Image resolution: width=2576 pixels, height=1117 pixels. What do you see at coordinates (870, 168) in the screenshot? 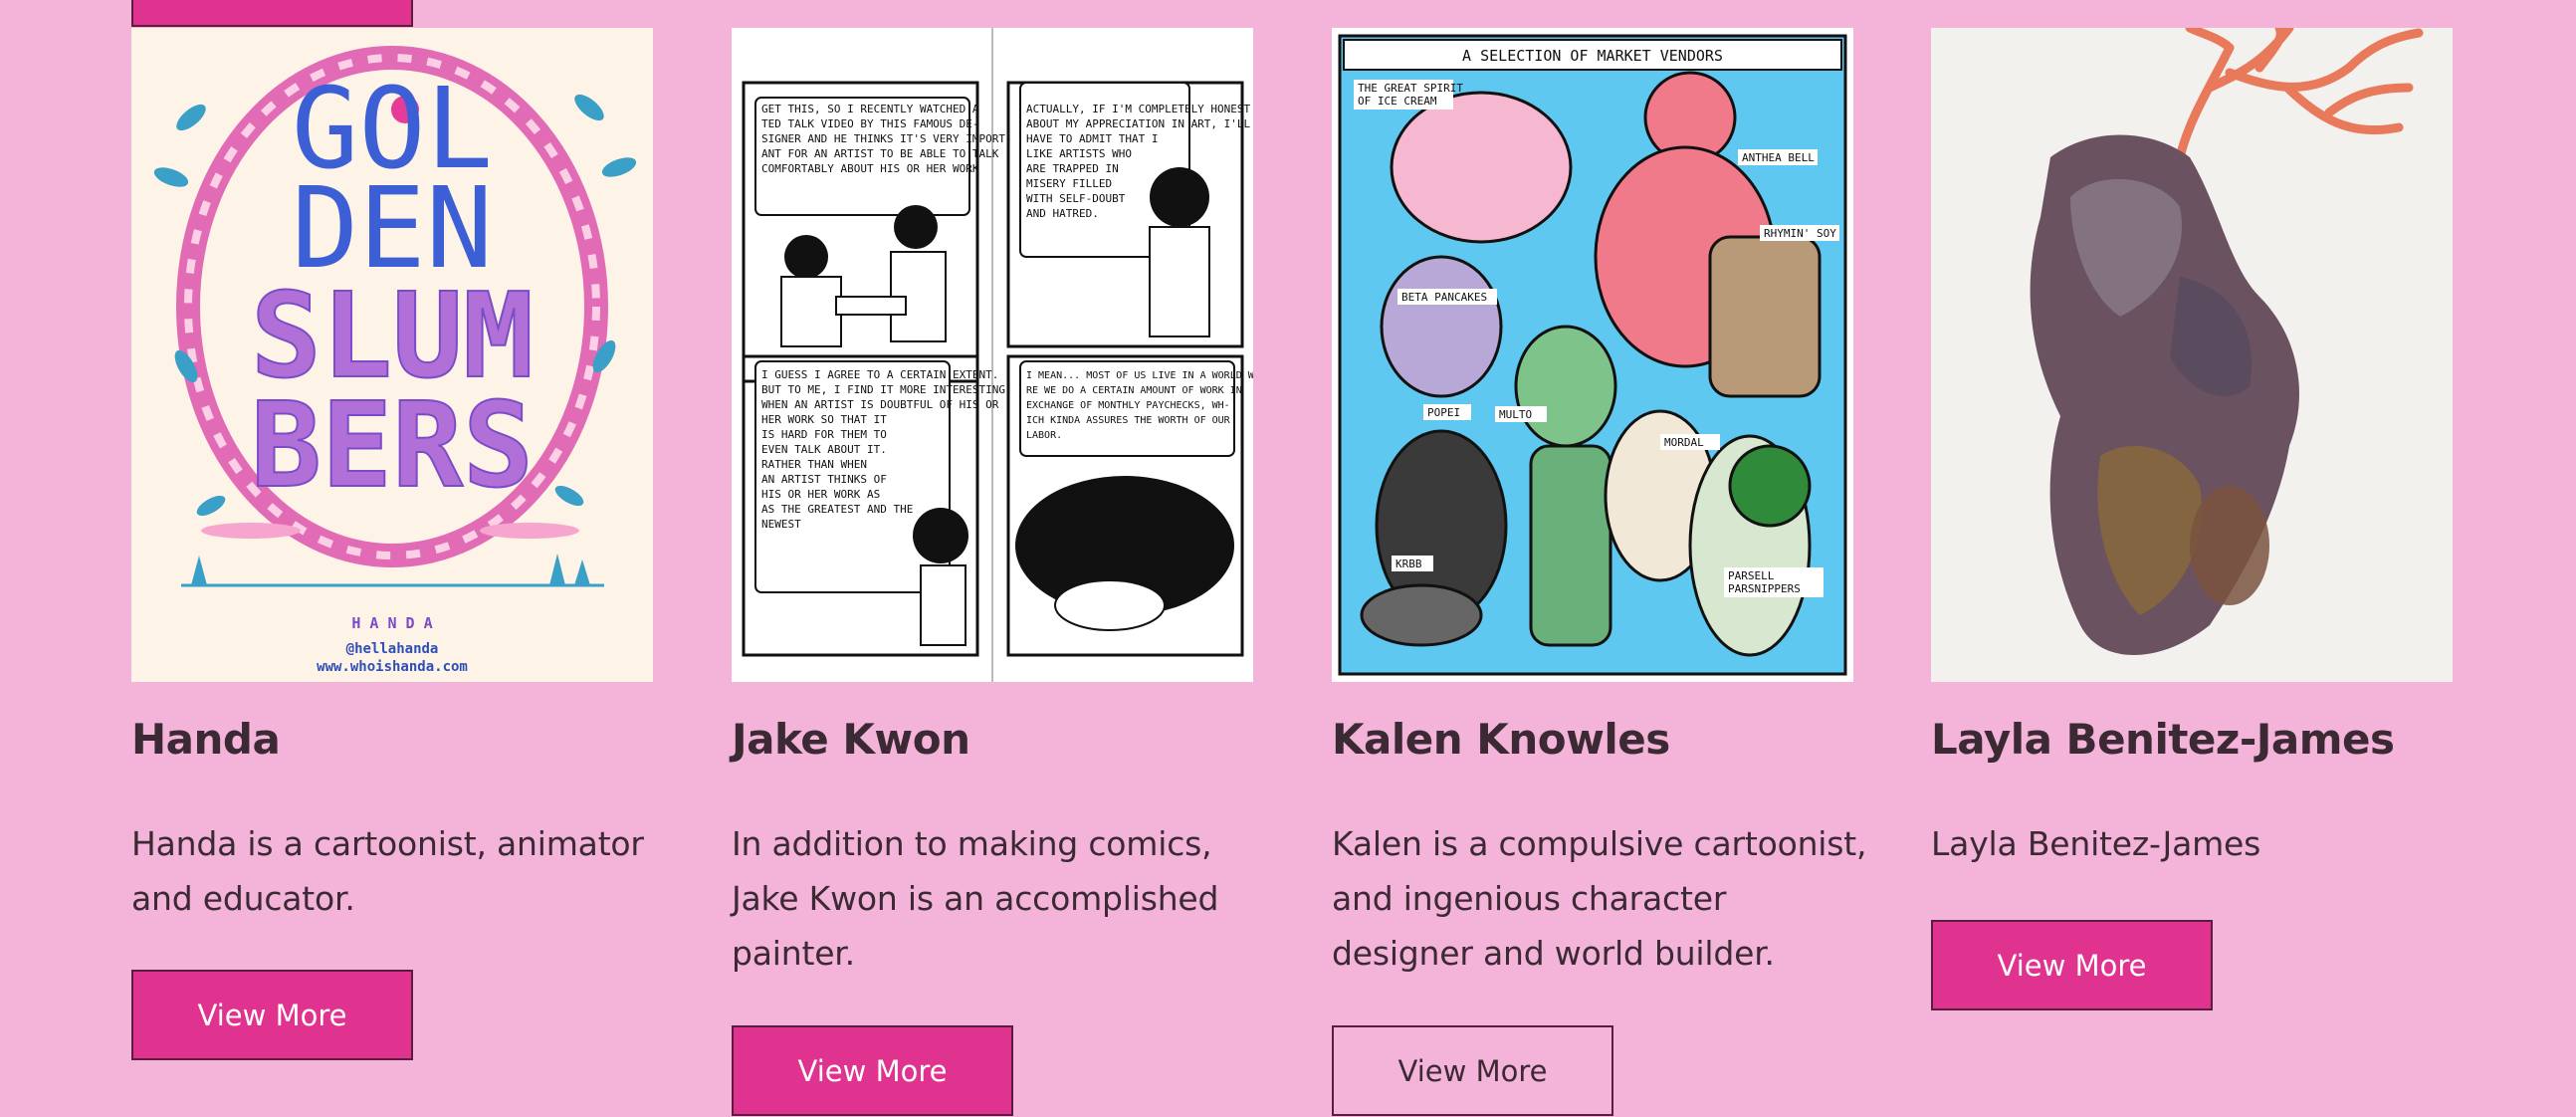
I see `panel1-line-5: COMFORTABLY ABOUT HIS OR HER WORK` at bounding box center [870, 168].